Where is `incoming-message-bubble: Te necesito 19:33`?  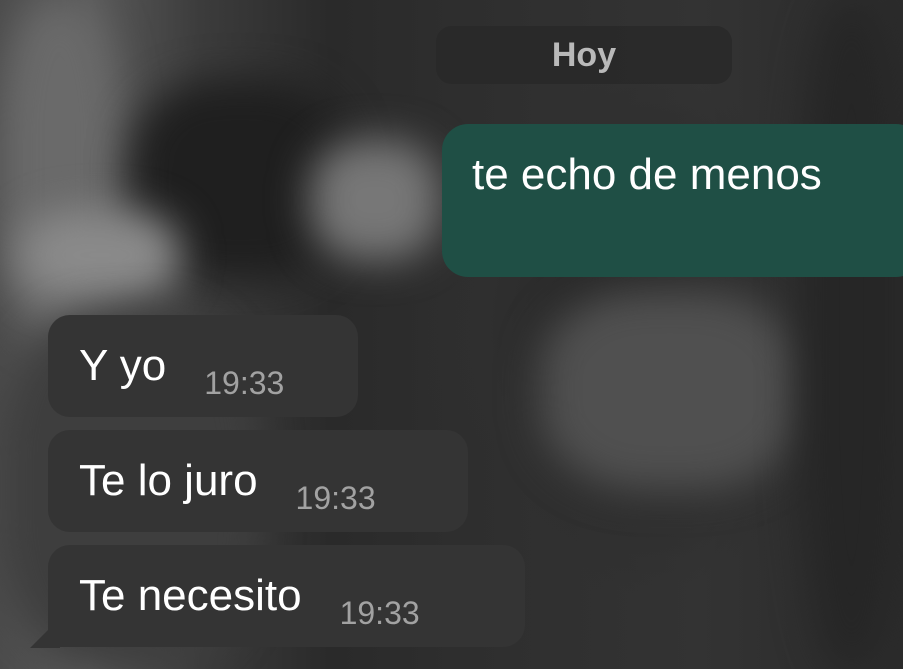 incoming-message-bubble: Te necesito 19:33 is located at coordinates (286, 596).